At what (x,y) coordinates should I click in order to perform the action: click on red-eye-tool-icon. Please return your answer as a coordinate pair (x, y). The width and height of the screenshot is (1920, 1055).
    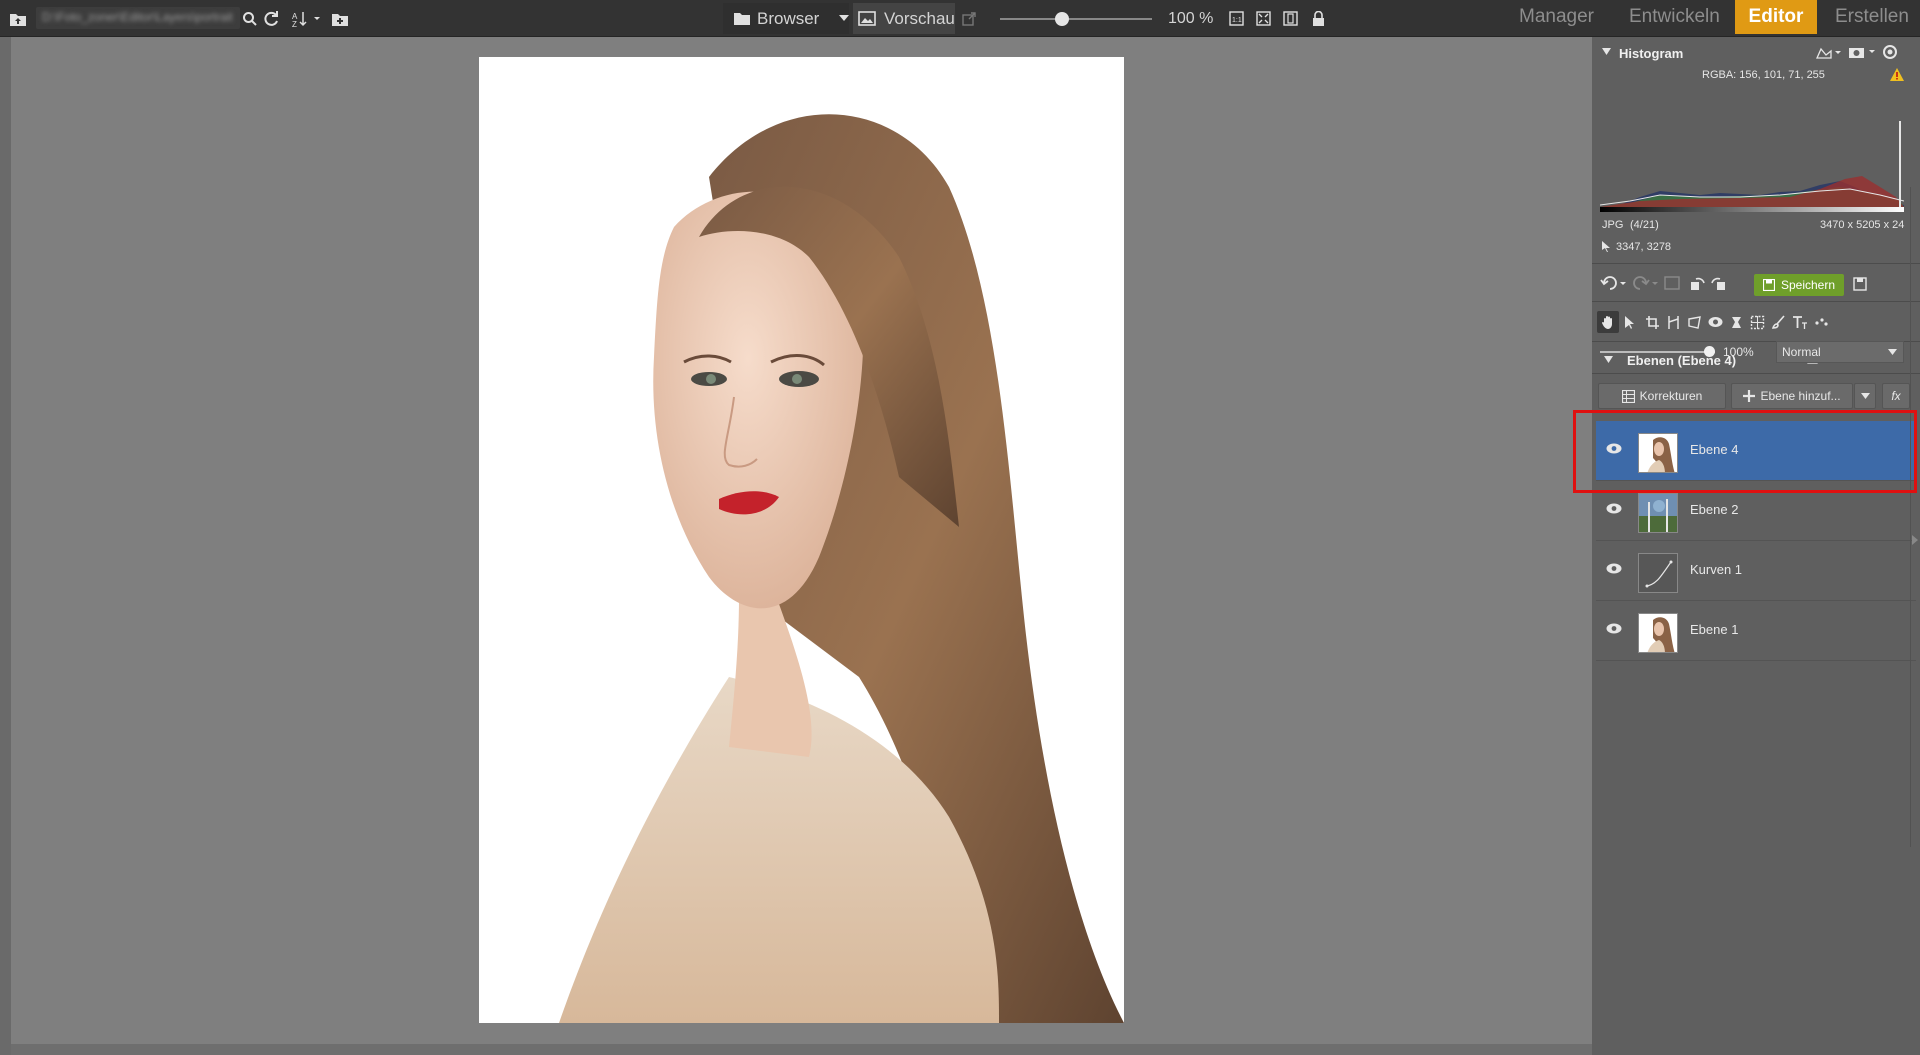
    Looking at the image, I should click on (1715, 322).